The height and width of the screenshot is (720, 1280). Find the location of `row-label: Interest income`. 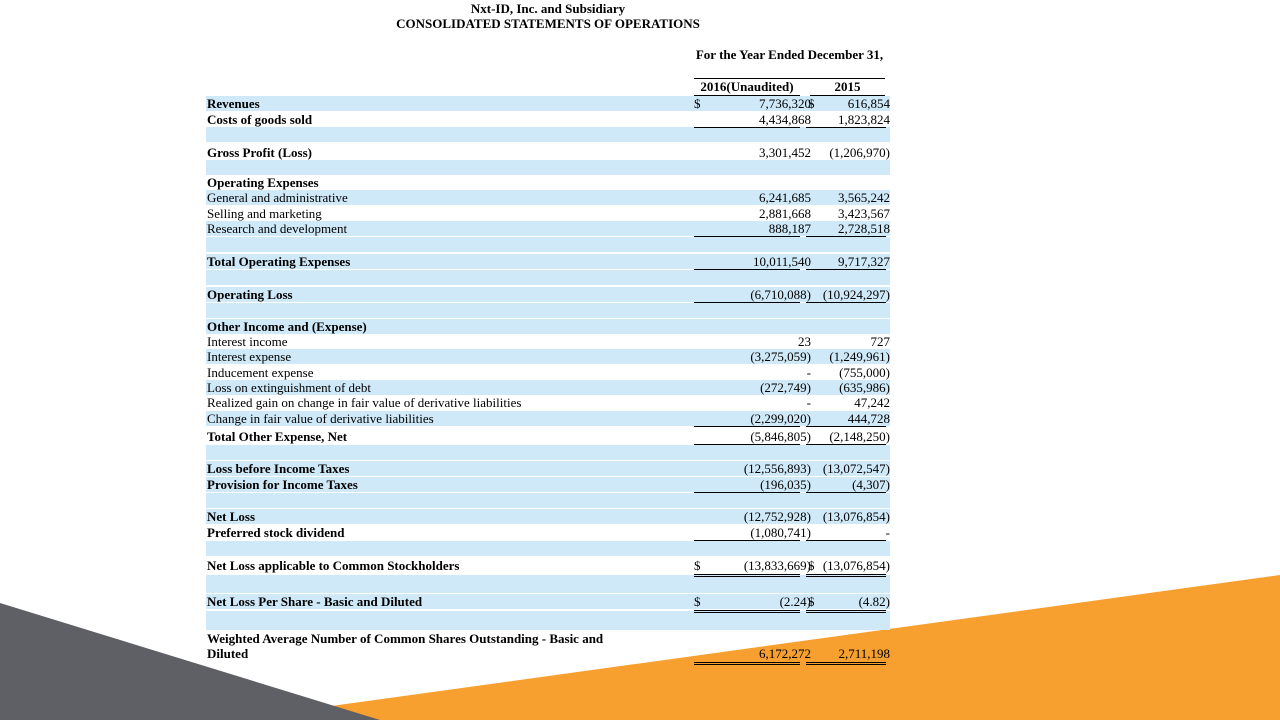

row-label: Interest income is located at coordinates (247, 341).